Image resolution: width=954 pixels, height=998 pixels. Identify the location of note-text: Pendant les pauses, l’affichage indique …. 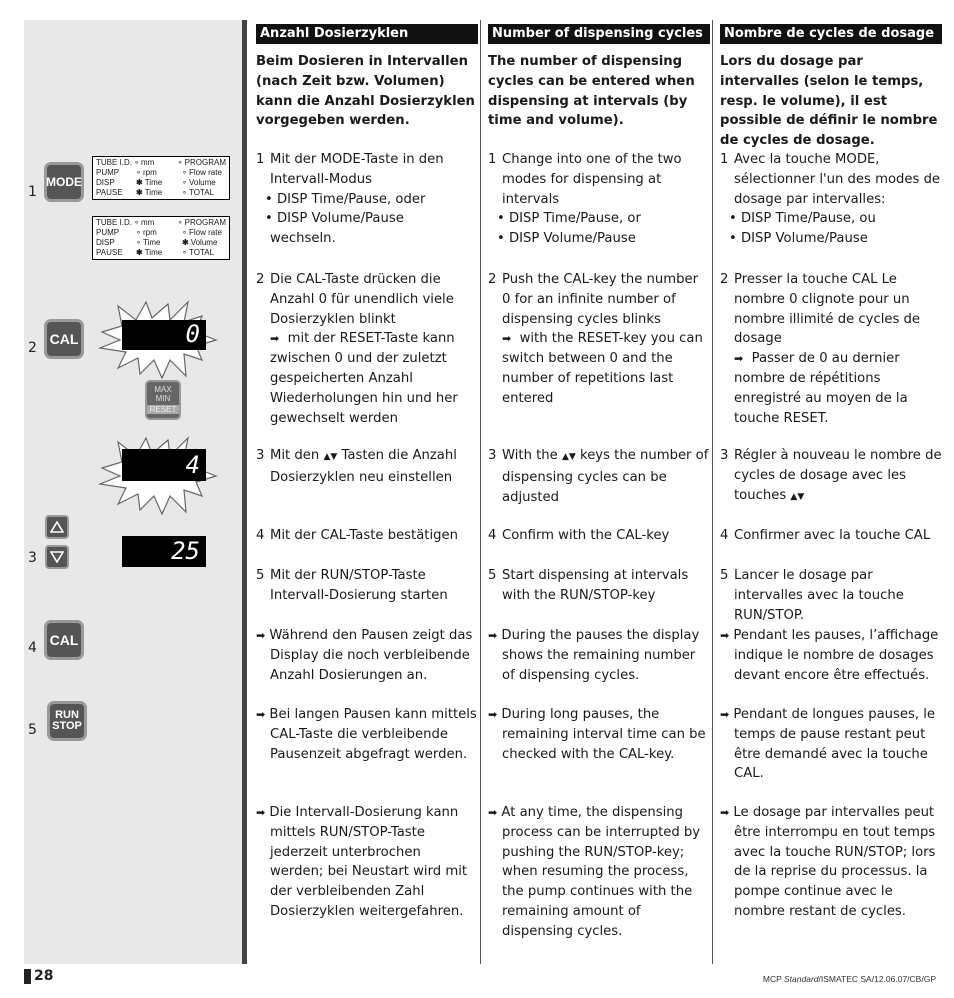
(836, 655).